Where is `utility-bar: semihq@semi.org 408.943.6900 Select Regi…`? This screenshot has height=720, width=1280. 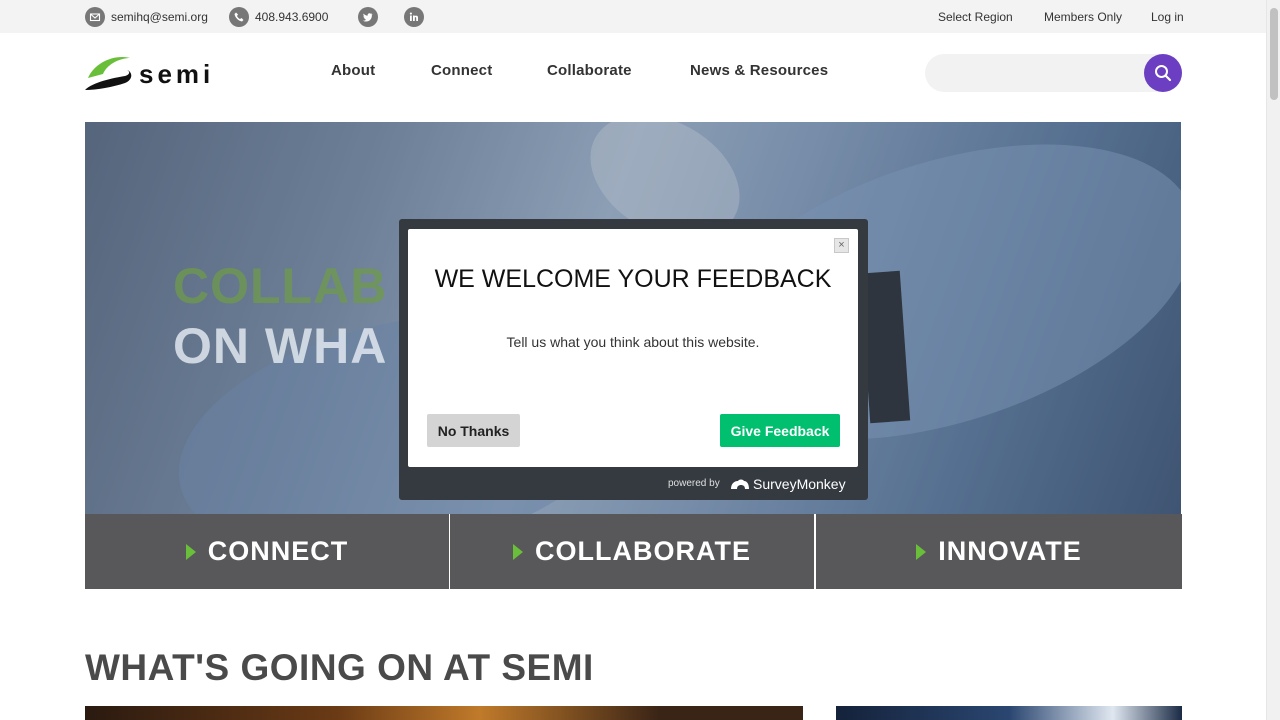 utility-bar: semihq@semi.org 408.943.6900 Select Regi… is located at coordinates (633, 16).